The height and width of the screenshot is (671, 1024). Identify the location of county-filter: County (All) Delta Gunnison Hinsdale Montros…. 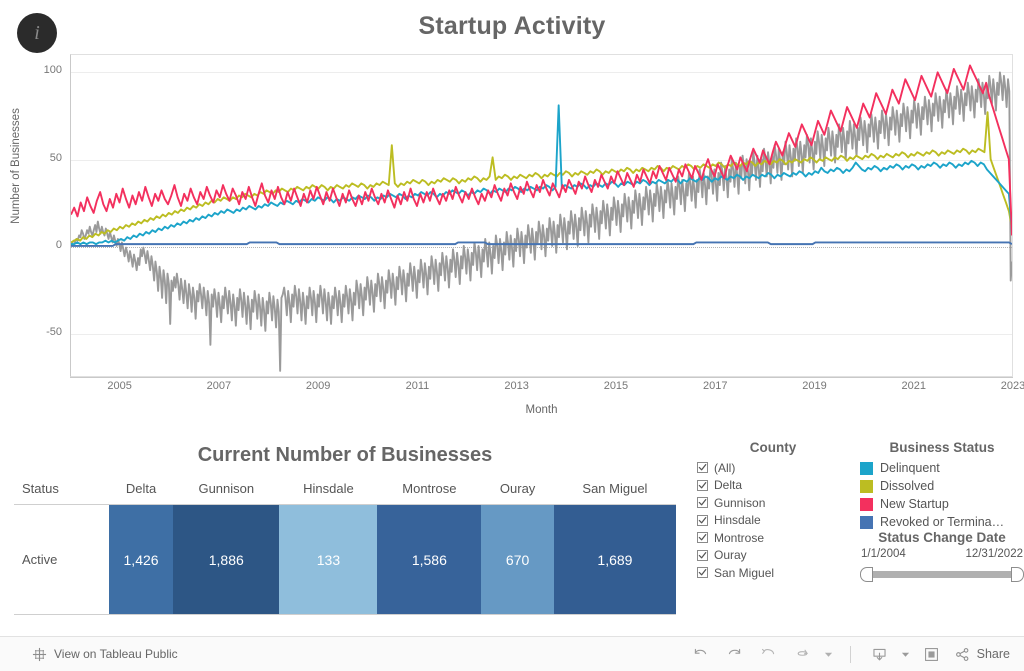
(773, 511).